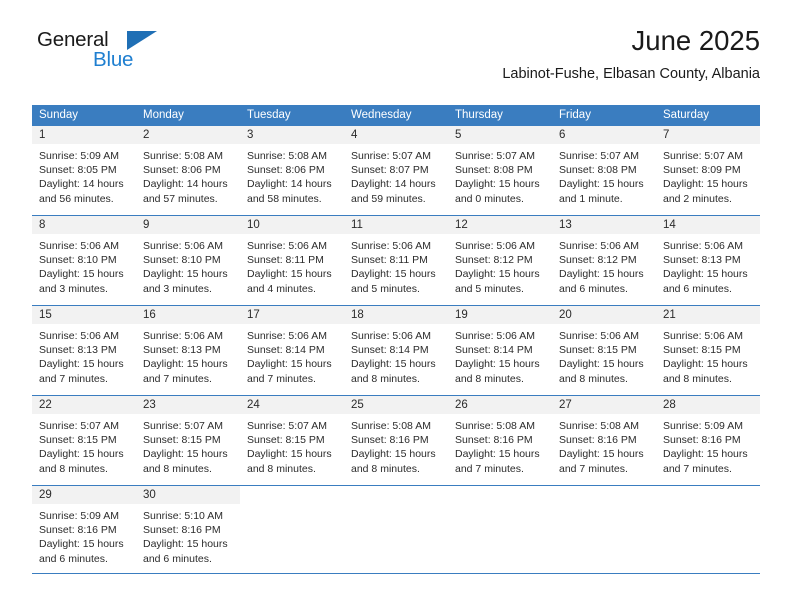 The width and height of the screenshot is (792, 612). What do you see at coordinates (79, 516) in the screenshot?
I see `sunrise-time: Sunrise: 5:09 AM` at bounding box center [79, 516].